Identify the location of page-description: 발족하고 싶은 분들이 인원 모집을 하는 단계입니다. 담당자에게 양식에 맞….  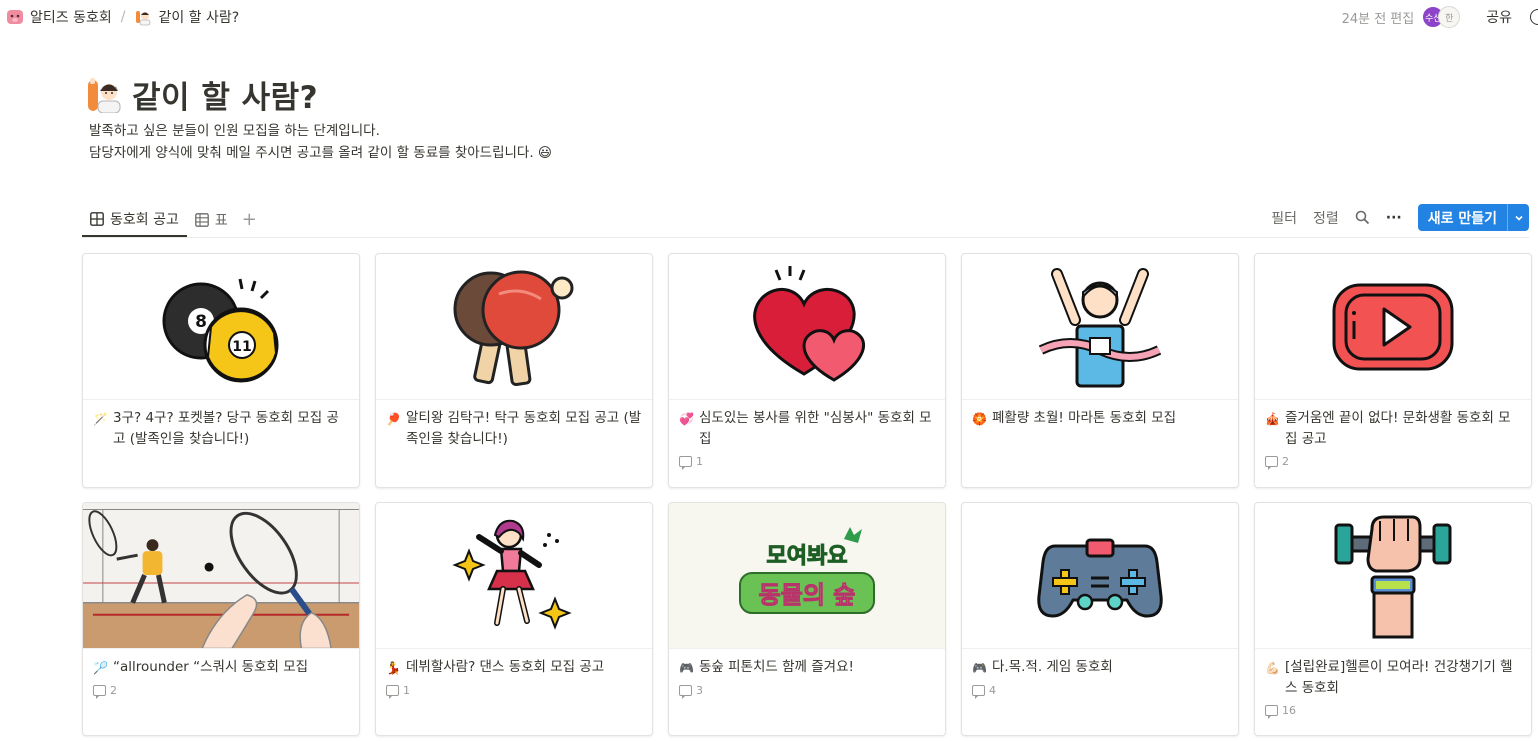
(320, 142).